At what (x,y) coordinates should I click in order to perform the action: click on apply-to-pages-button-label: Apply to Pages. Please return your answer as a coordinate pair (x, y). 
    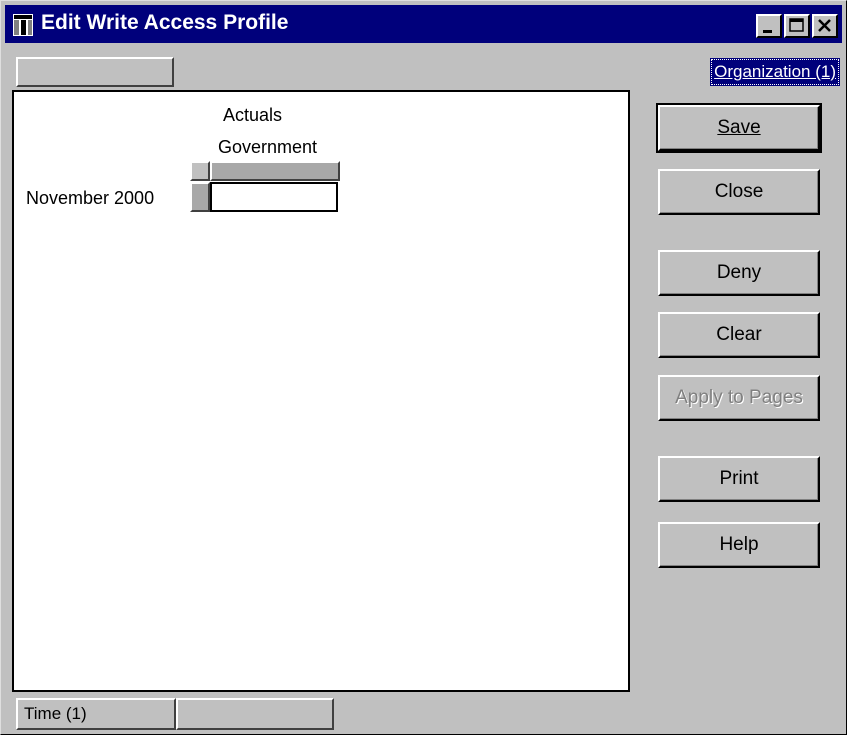
    Looking at the image, I should click on (739, 397).